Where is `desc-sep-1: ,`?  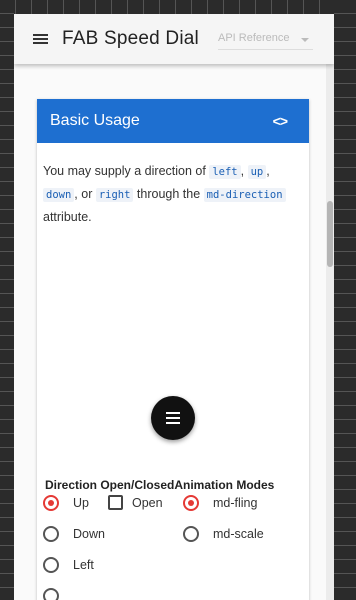
desc-sep-1: , is located at coordinates (244, 171).